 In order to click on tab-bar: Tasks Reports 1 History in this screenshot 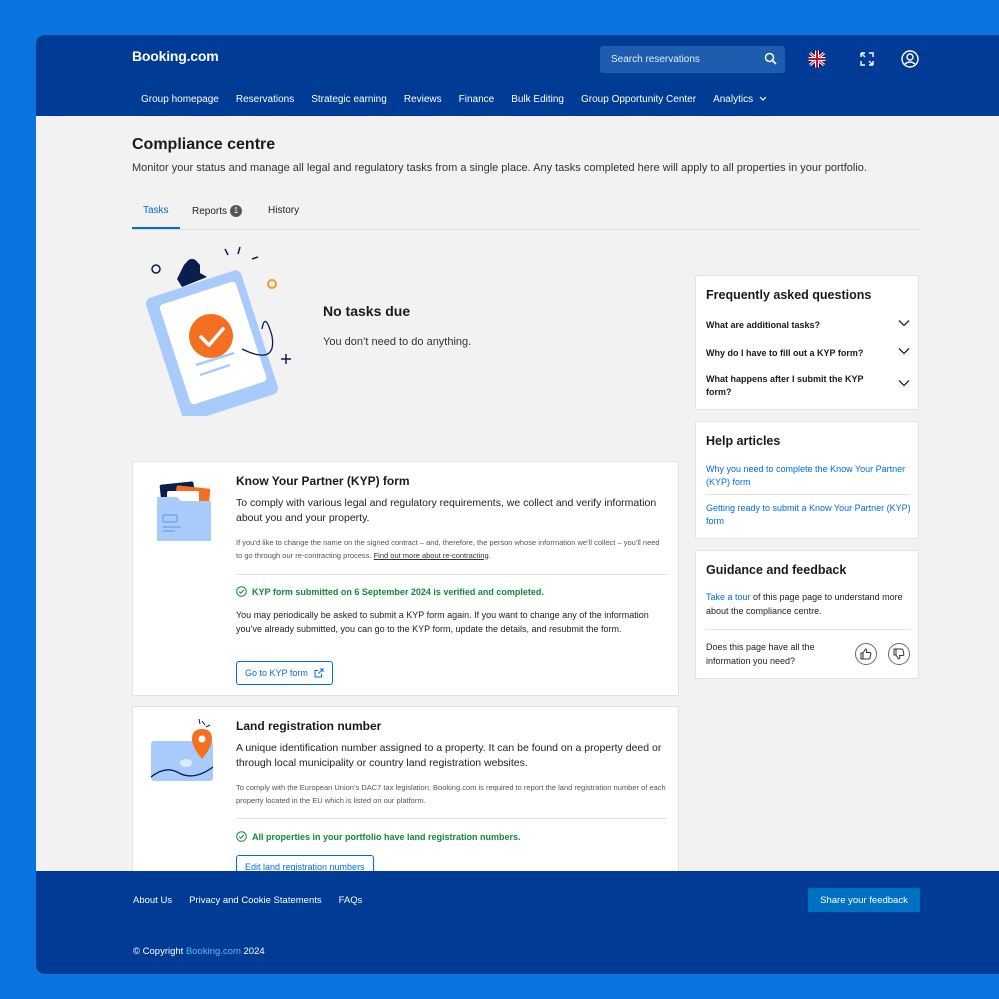, I will do `click(525, 215)`.